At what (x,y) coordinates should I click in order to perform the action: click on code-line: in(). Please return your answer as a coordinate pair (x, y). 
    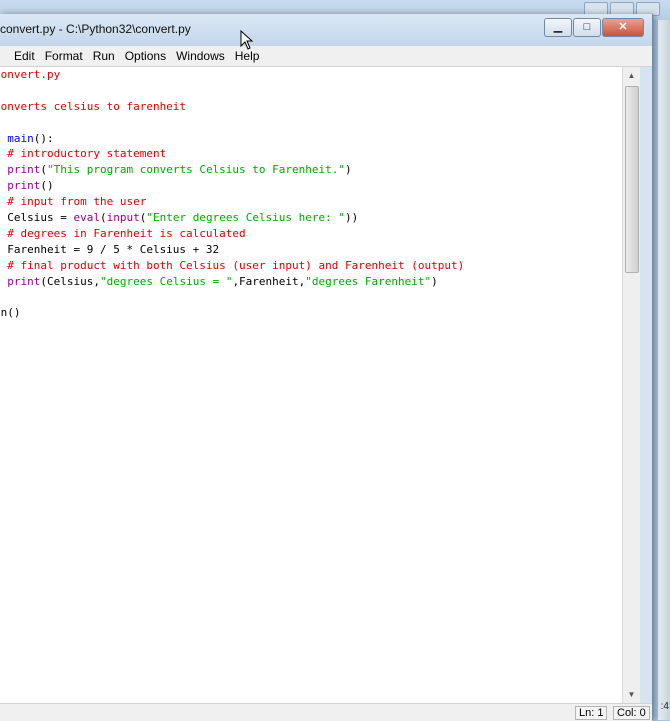
    Looking at the image, I should click on (232, 313).